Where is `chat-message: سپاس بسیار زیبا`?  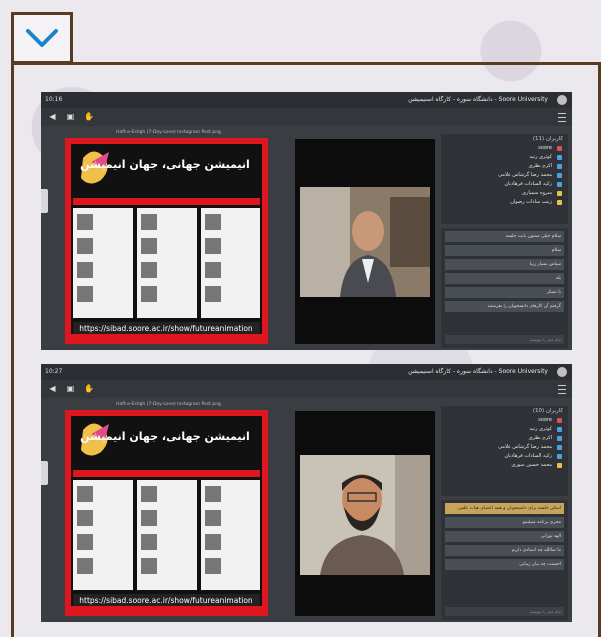
chat-message: سپاس بسیار زیبا is located at coordinates (504, 264).